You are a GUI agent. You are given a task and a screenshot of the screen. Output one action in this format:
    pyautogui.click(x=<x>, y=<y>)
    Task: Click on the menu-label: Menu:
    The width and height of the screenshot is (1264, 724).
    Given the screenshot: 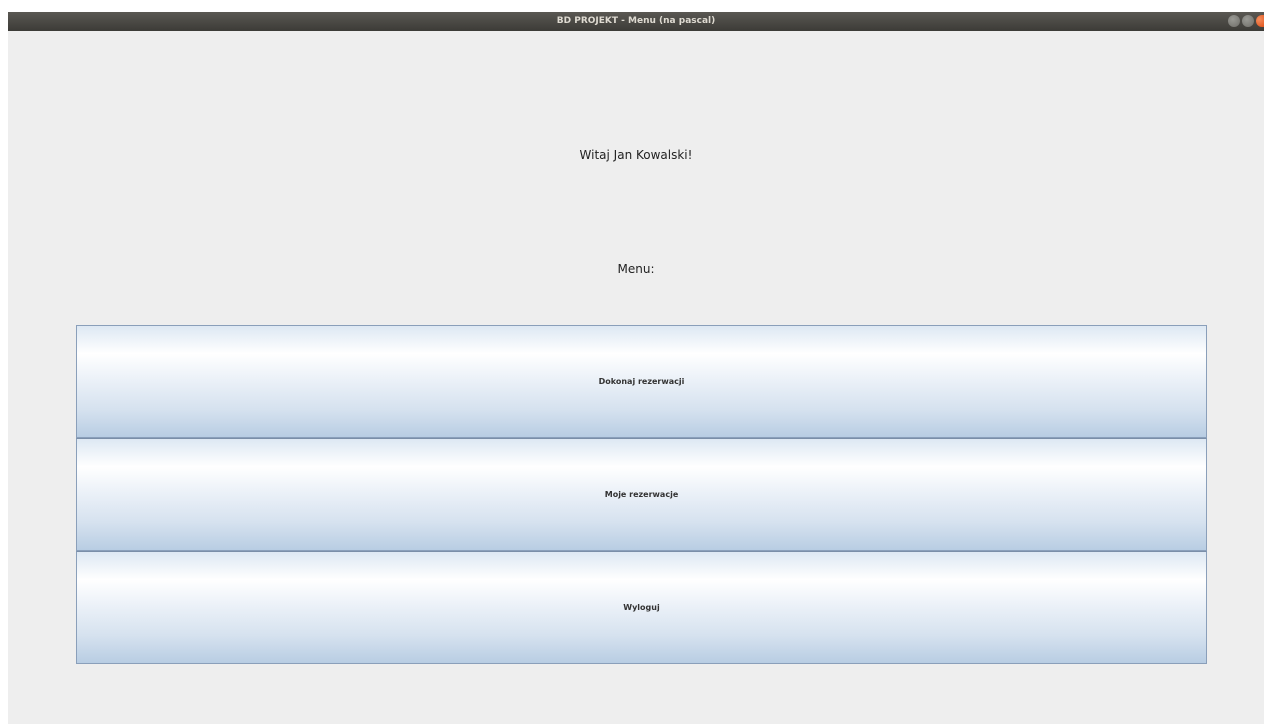 What is the action you would take?
    pyautogui.click(x=636, y=269)
    